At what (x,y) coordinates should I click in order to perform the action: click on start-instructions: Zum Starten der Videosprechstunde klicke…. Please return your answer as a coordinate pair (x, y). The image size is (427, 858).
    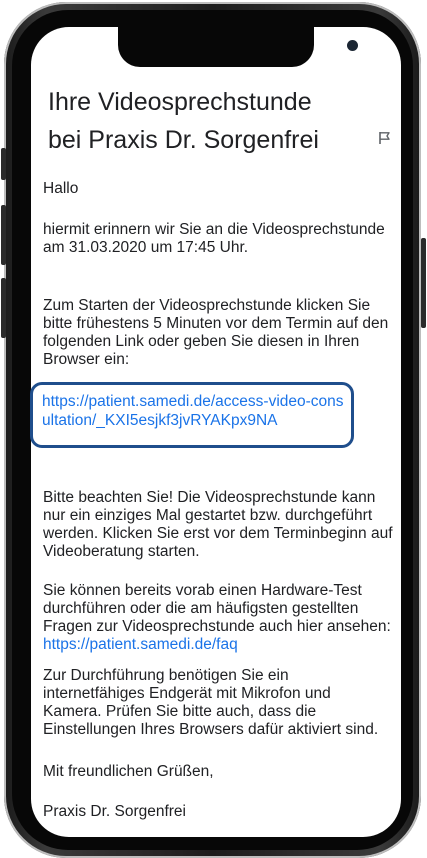
    Looking at the image, I should click on (216, 332).